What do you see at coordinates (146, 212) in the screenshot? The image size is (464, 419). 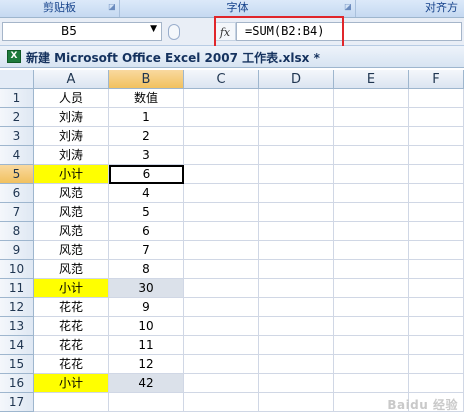 I see `cell-b7: 5` at bounding box center [146, 212].